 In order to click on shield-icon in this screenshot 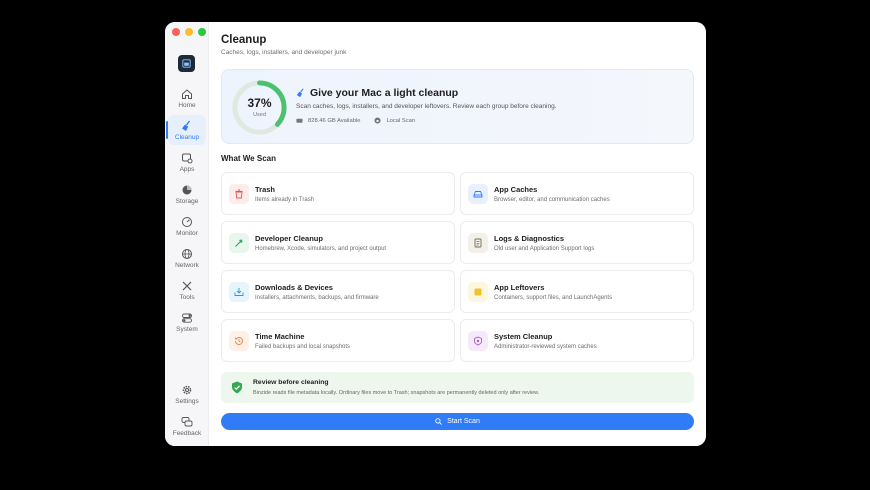, I will do `click(478, 341)`.